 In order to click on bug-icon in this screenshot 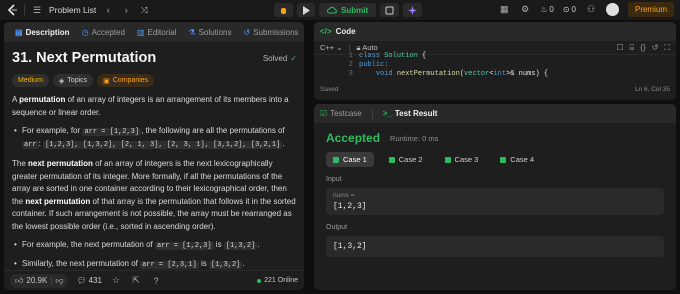, I will do `click(283, 10)`.